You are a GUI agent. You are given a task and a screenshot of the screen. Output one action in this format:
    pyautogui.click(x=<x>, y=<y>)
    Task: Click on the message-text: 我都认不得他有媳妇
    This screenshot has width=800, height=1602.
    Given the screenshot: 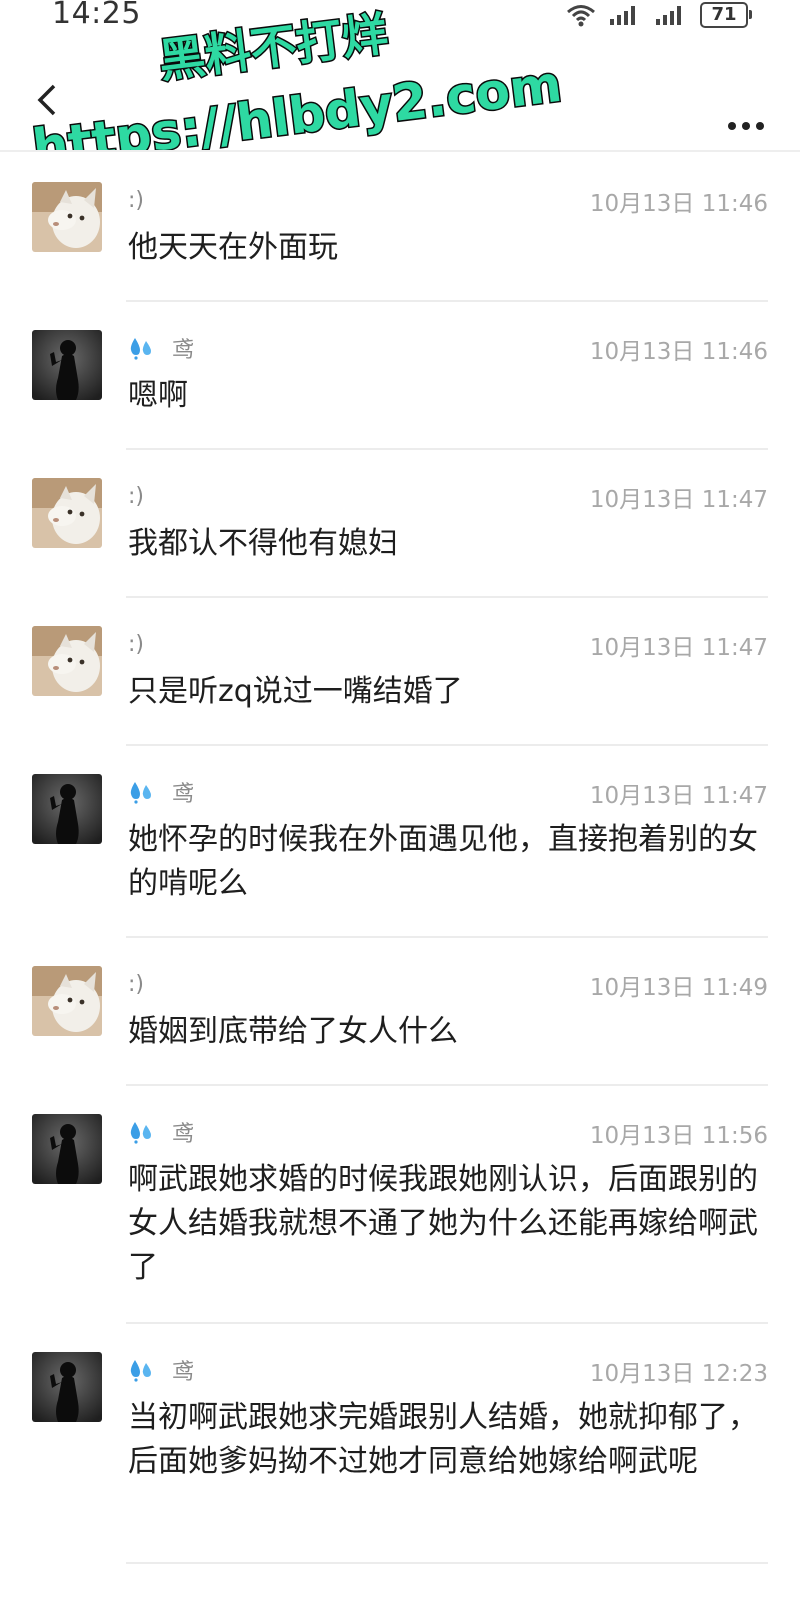 What is the action you would take?
    pyautogui.click(x=263, y=543)
    